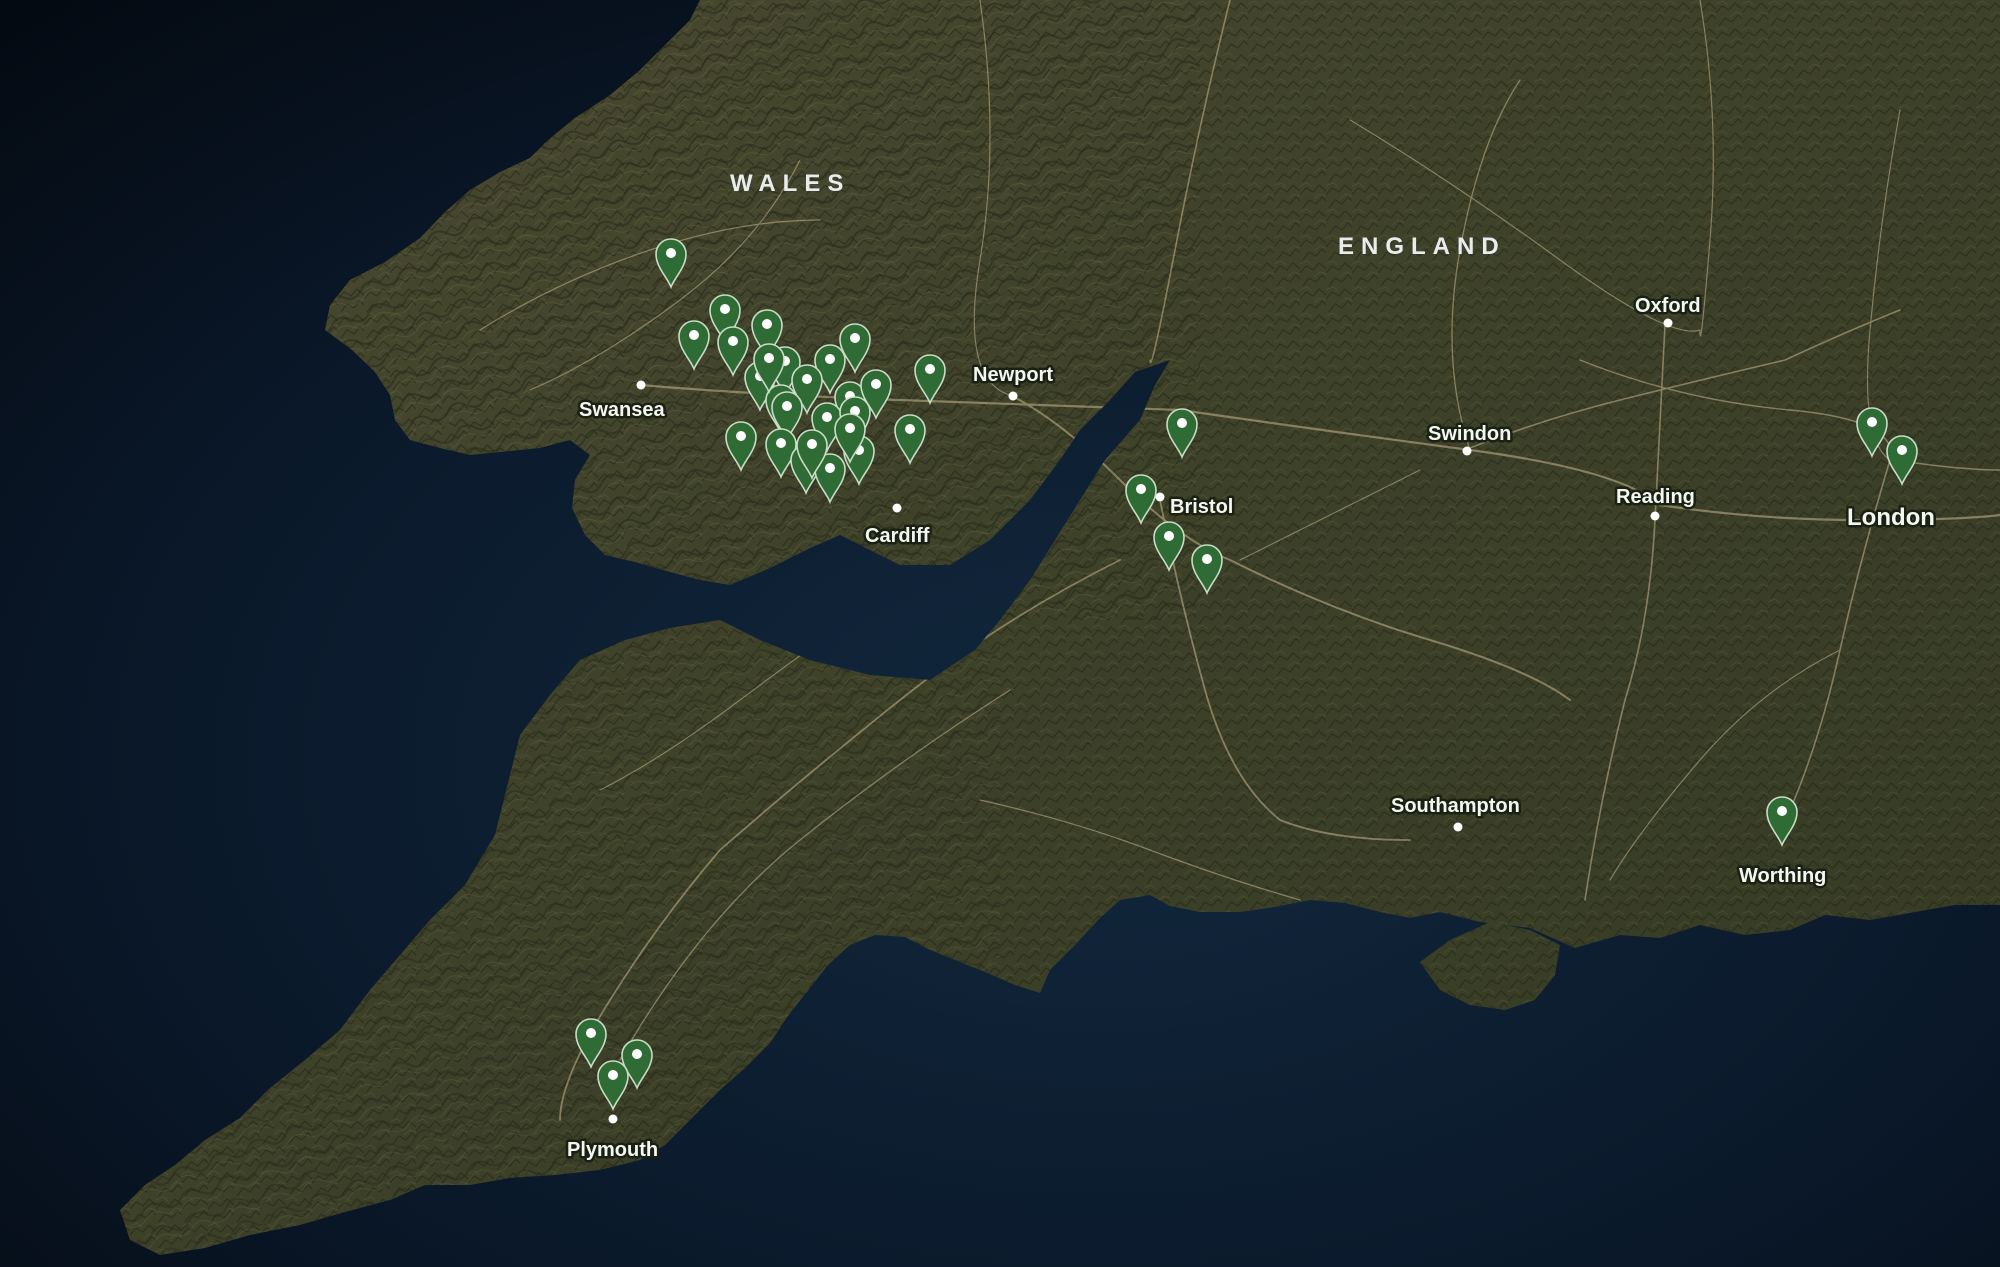 The height and width of the screenshot is (1267, 2000). Describe the element at coordinates (1668, 306) in the screenshot. I see `city-label-oxford: Oxford` at that location.